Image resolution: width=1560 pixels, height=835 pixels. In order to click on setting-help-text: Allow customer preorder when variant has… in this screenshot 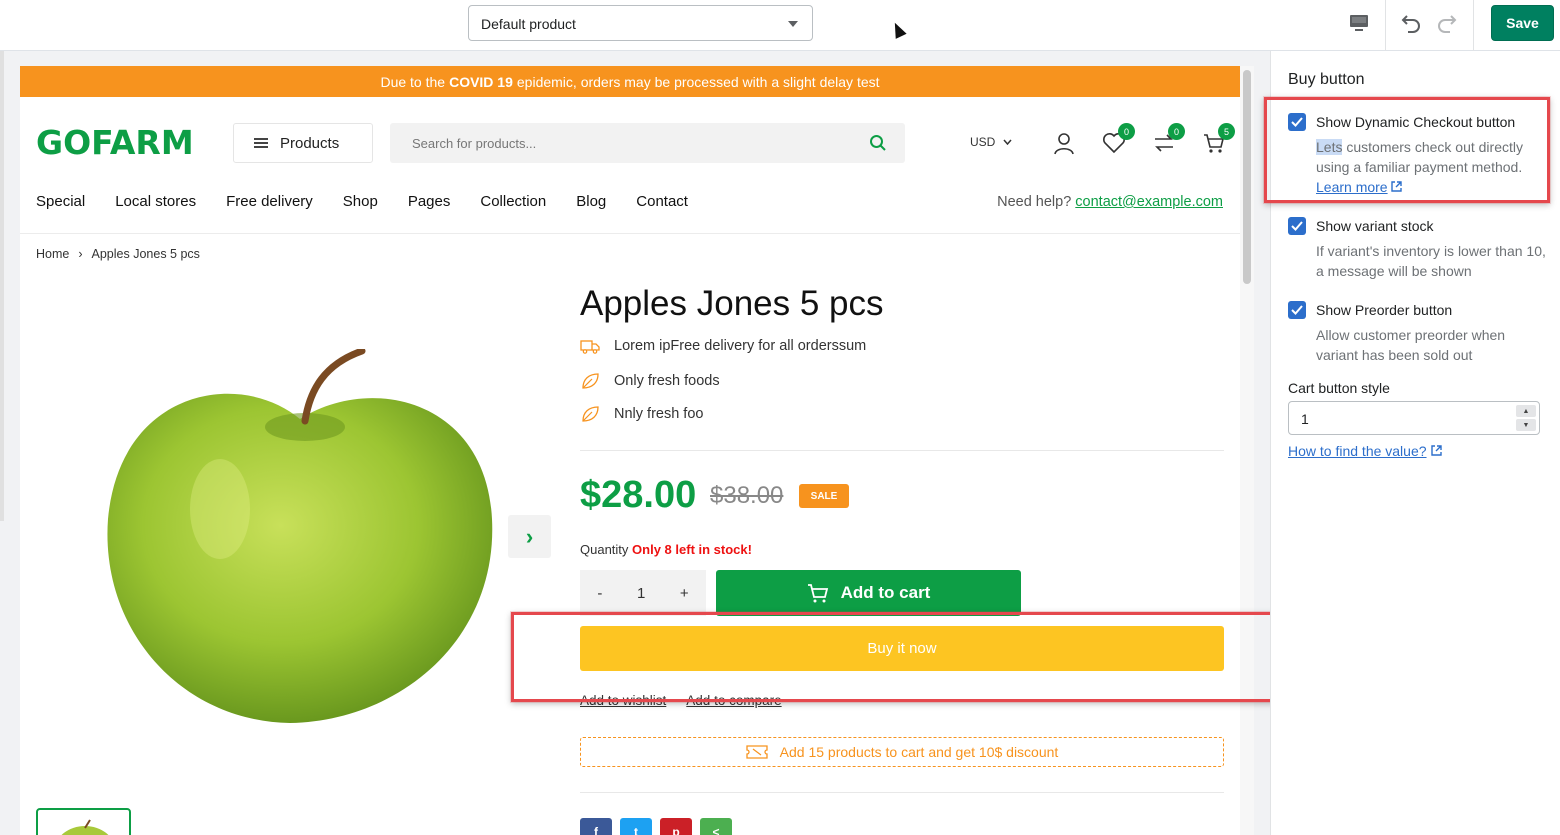, I will do `click(1411, 345)`.